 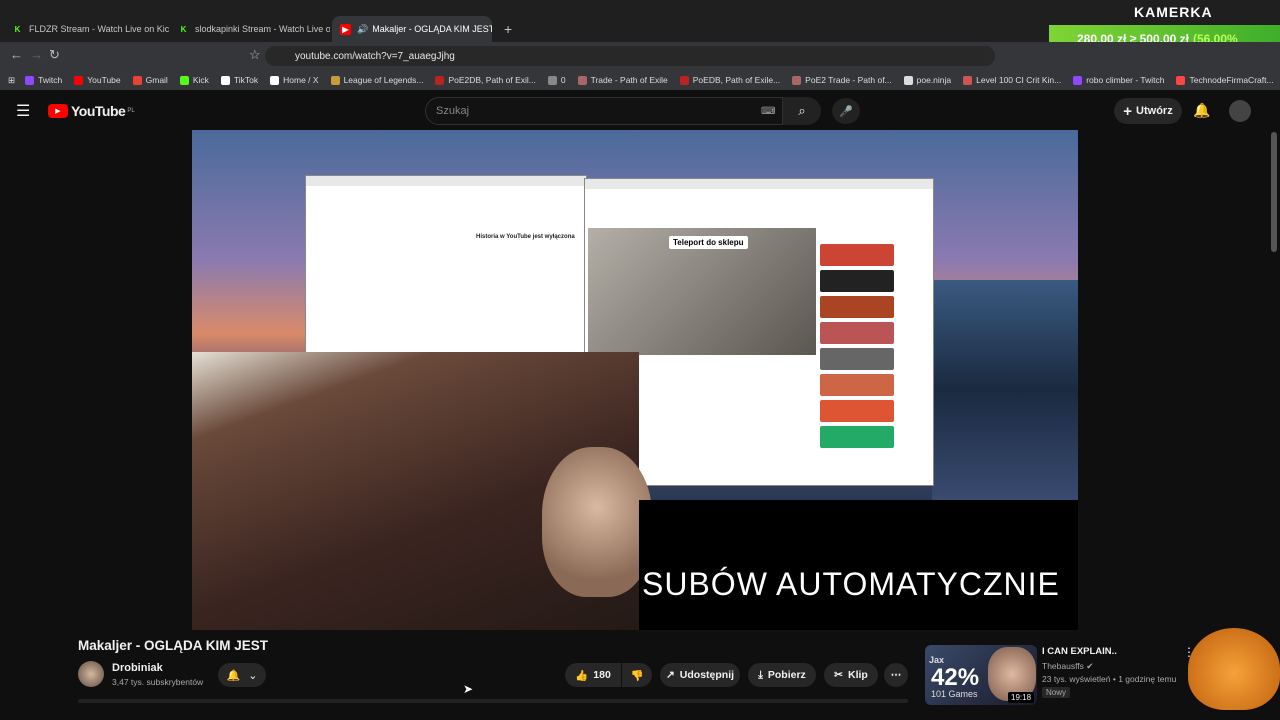 I want to click on youtube-play-icon: ▶, so click(x=58, y=111).